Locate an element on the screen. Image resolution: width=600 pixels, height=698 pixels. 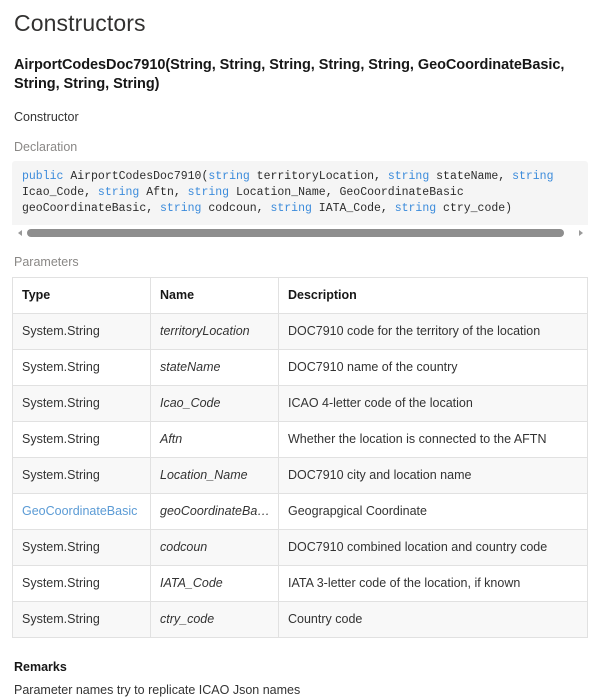
cell-description: Country code is located at coordinates (433, 619).